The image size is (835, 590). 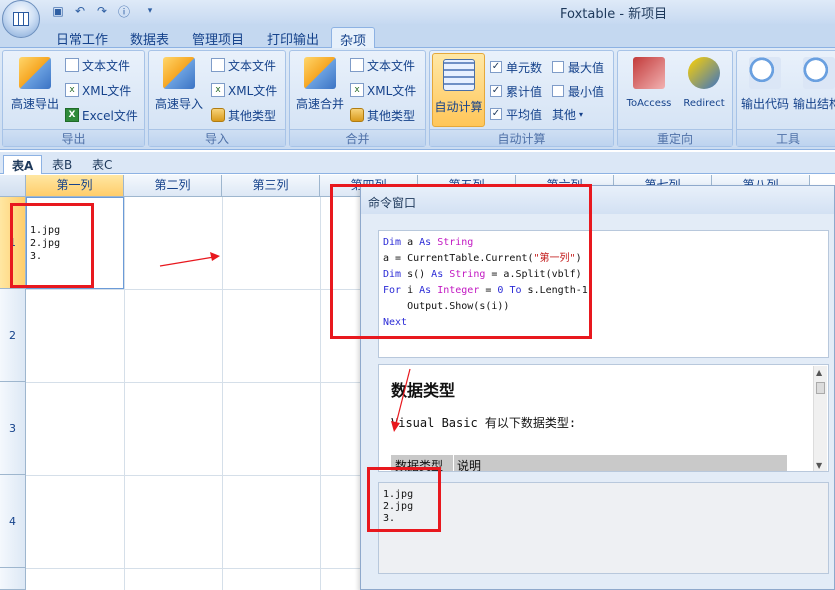 I want to click on group-export: 高速导出 文本文件 x XML文件 X Excel文件 导出, so click(x=73, y=98).